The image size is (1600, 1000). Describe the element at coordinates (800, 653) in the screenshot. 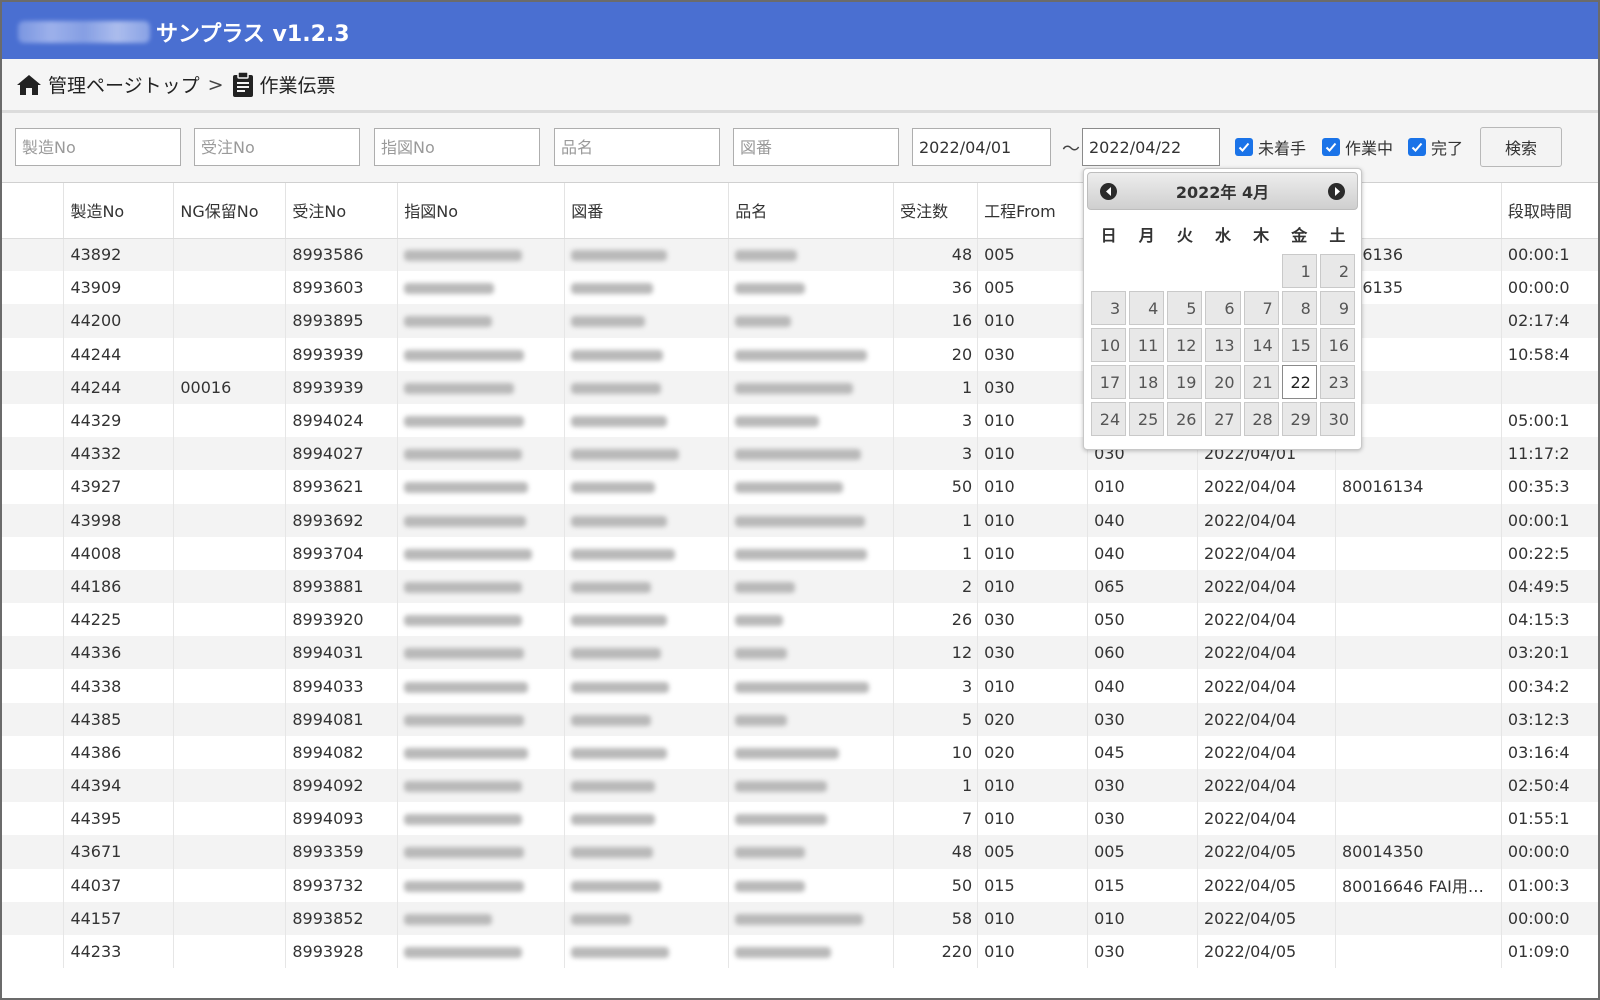

I see `table-row: 44336 8994031 12 030 060 2022/04/04 03:20:1` at that location.